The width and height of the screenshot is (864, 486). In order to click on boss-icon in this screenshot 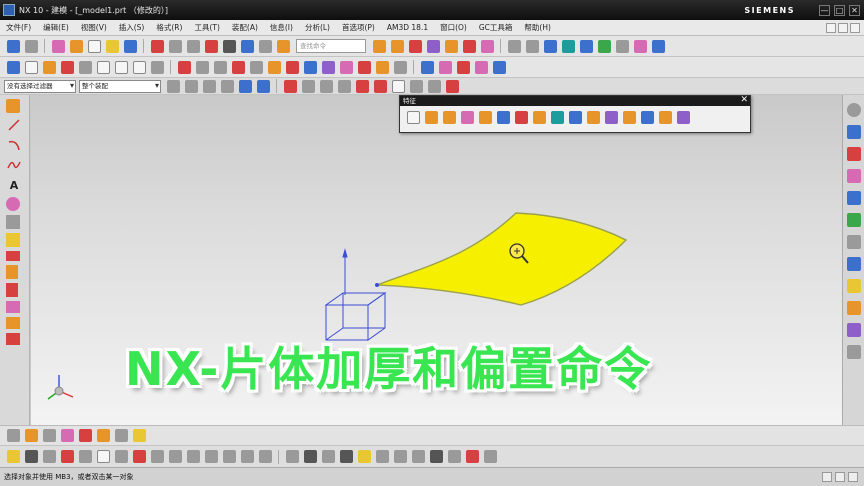, I will do `click(382, 67)`.